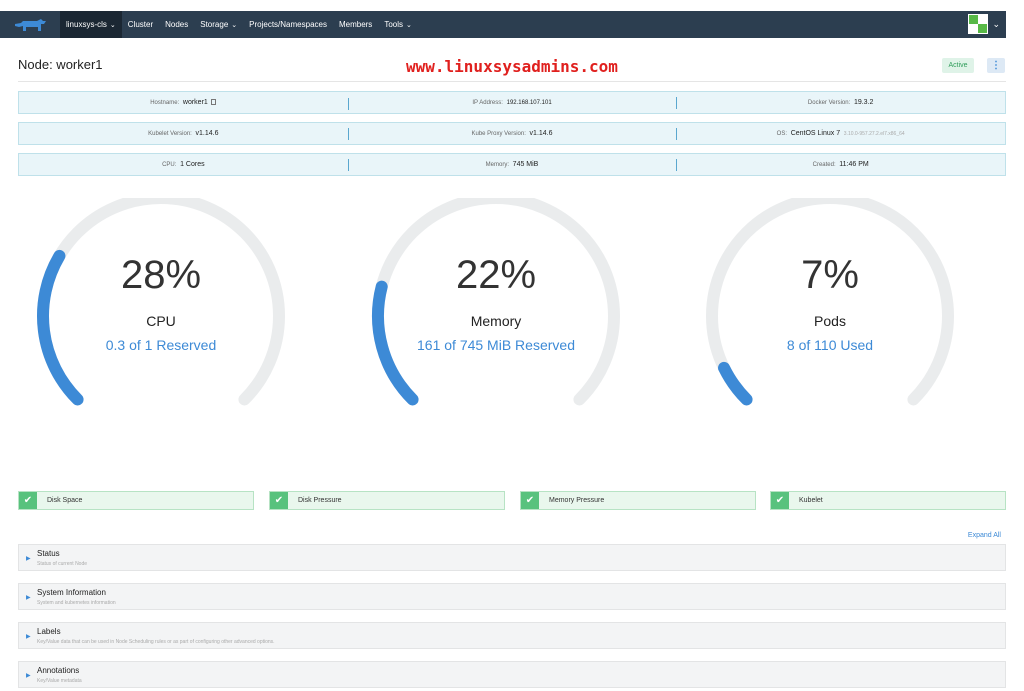  What do you see at coordinates (830, 345) in the screenshot?
I see `pods-gauge-detail: 8 of 110 Used` at bounding box center [830, 345].